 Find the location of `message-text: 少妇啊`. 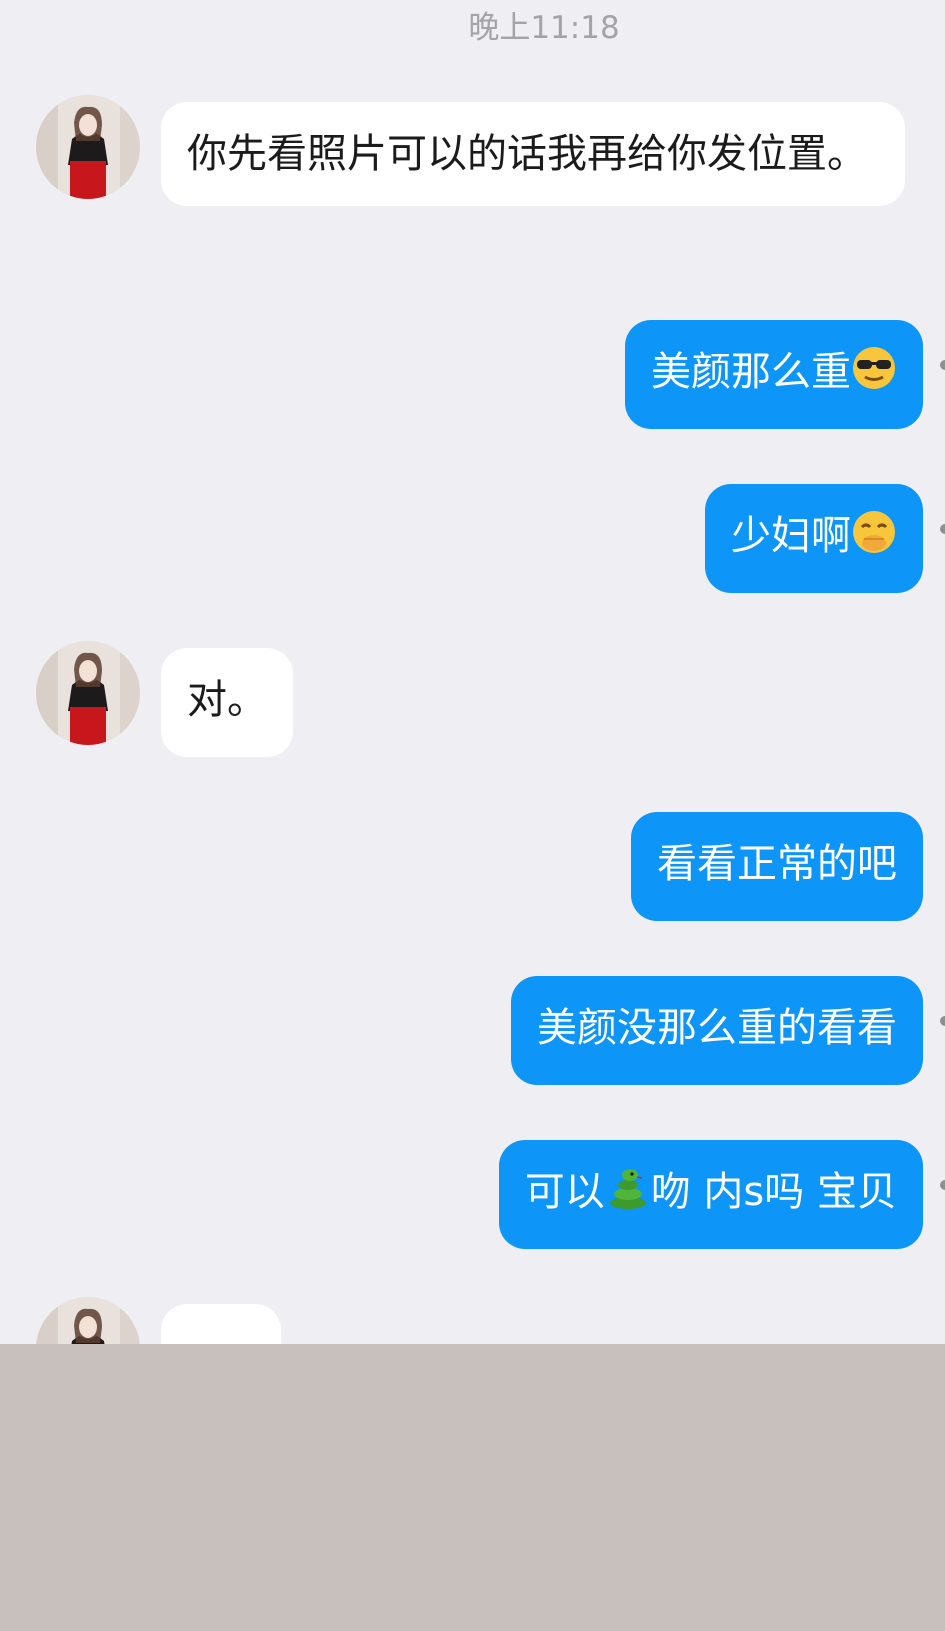

message-text: 少妇啊 is located at coordinates (791, 536).